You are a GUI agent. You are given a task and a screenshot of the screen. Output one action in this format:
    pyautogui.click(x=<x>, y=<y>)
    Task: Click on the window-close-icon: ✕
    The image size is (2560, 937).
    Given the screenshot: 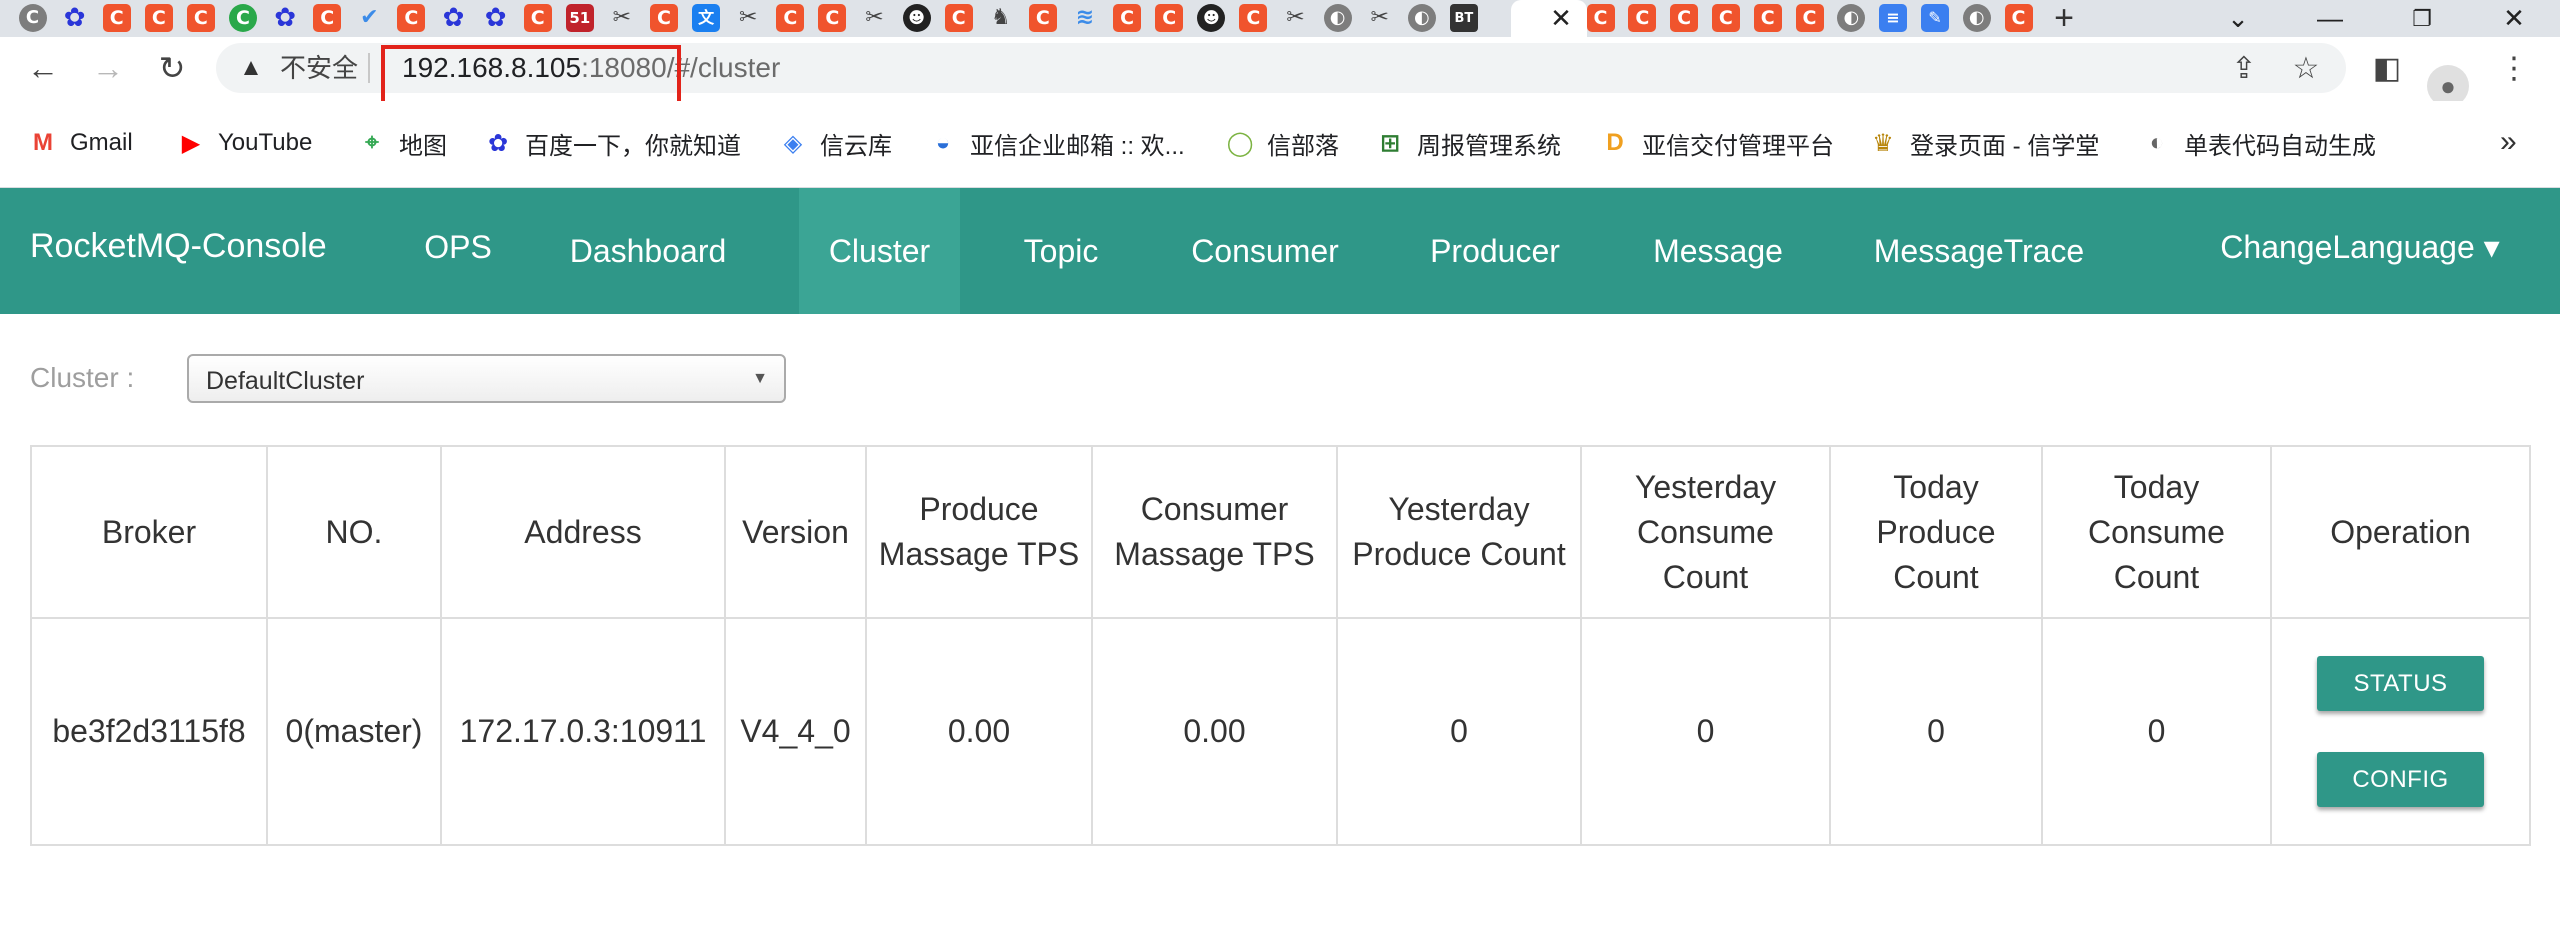 What is the action you would take?
    pyautogui.click(x=2514, y=18)
    